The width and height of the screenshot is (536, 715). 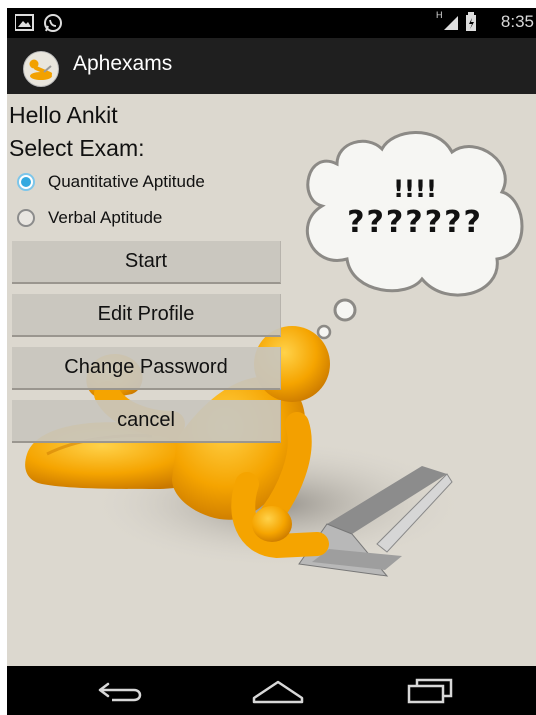 I want to click on exclamation-text: !!!!, so click(x=415, y=189).